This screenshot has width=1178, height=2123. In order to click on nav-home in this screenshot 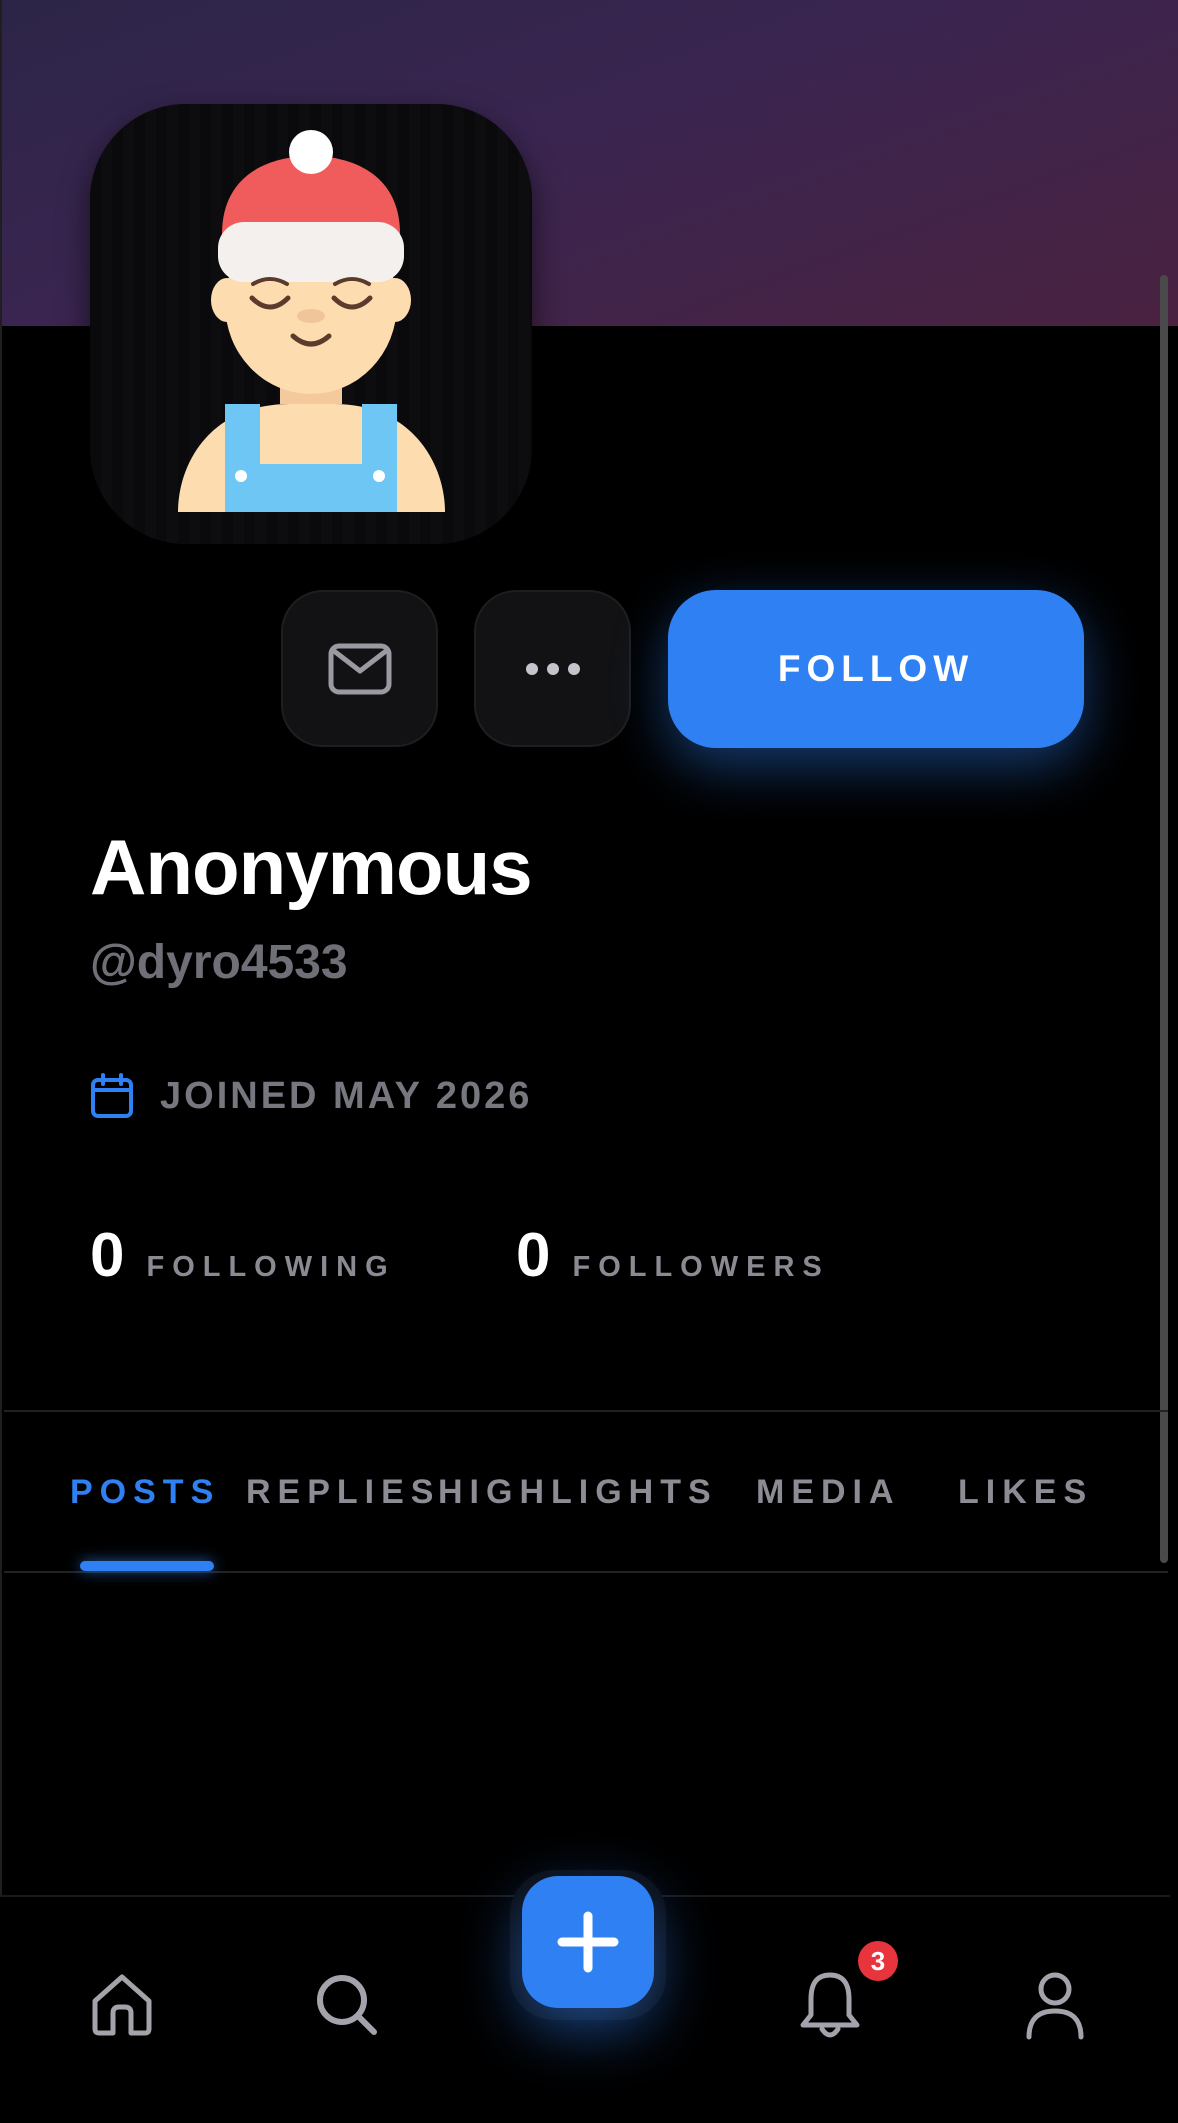, I will do `click(122, 2004)`.